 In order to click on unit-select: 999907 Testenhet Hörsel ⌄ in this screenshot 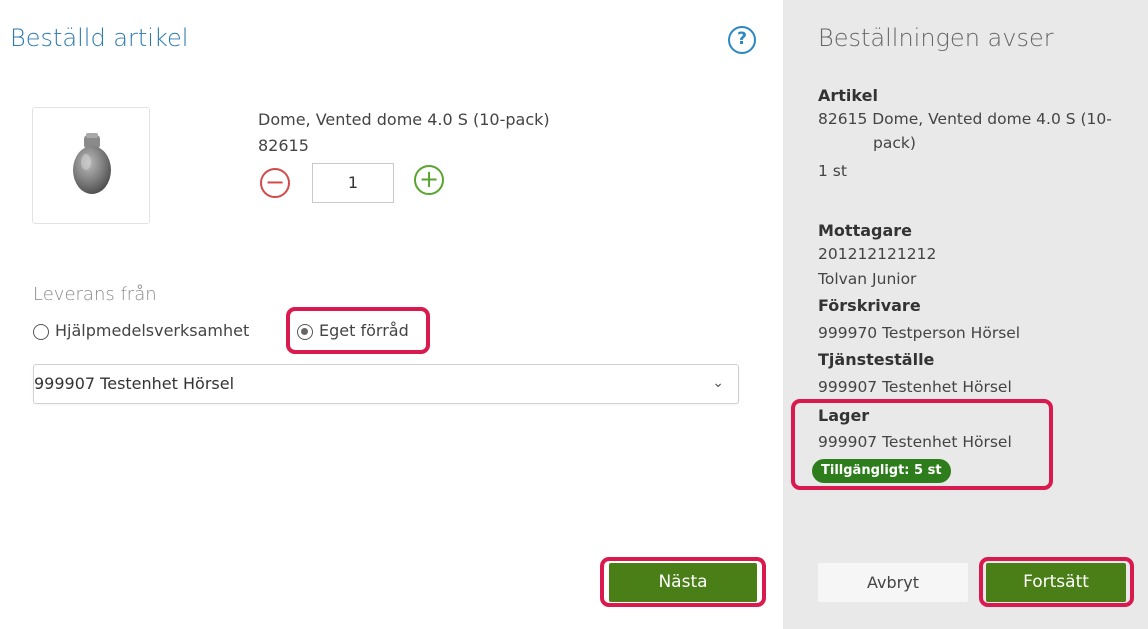, I will do `click(386, 384)`.